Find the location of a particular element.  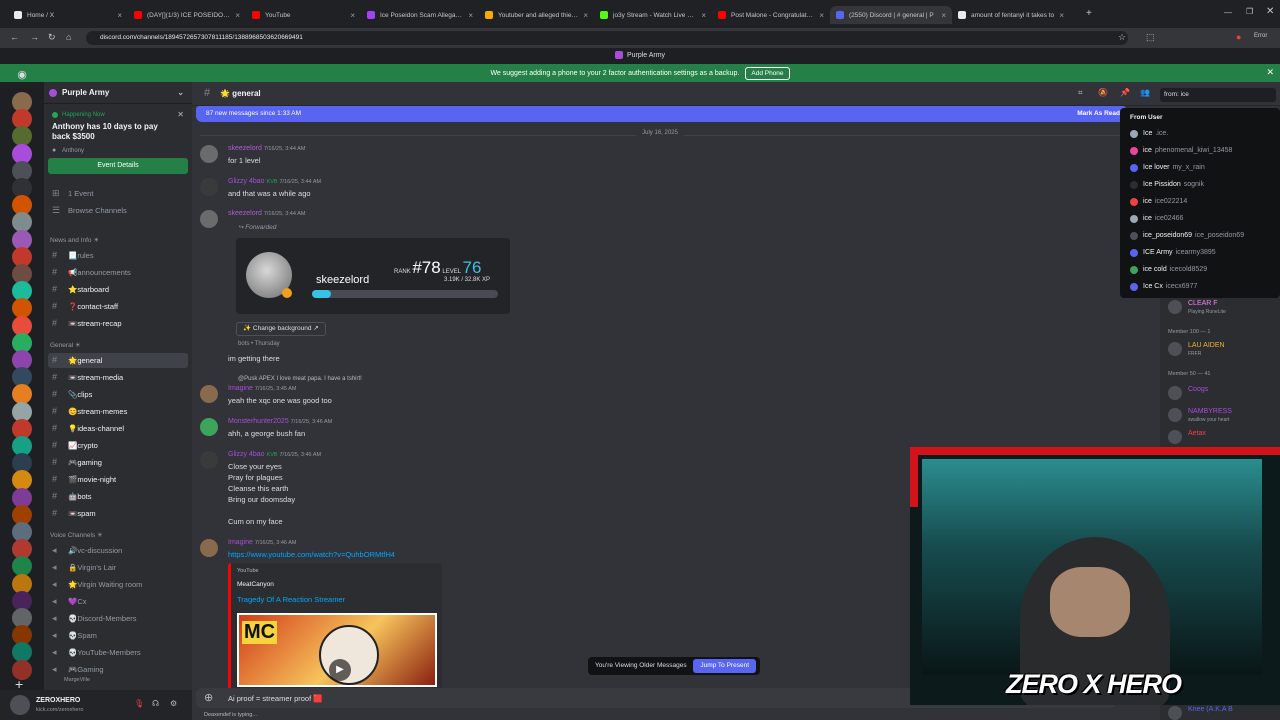

channel-item: # 🤖bots is located at coordinates (118, 496).